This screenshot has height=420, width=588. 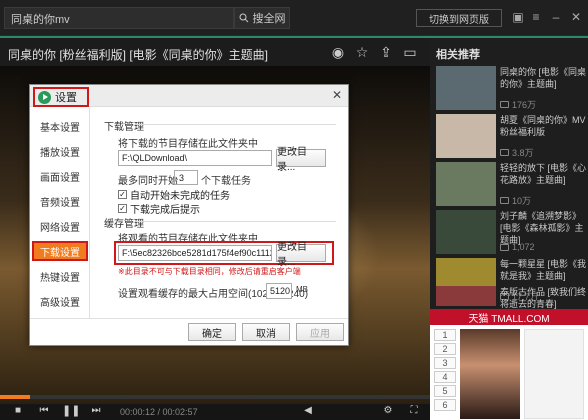 I want to click on ad-number: 1, so click(x=445, y=335).